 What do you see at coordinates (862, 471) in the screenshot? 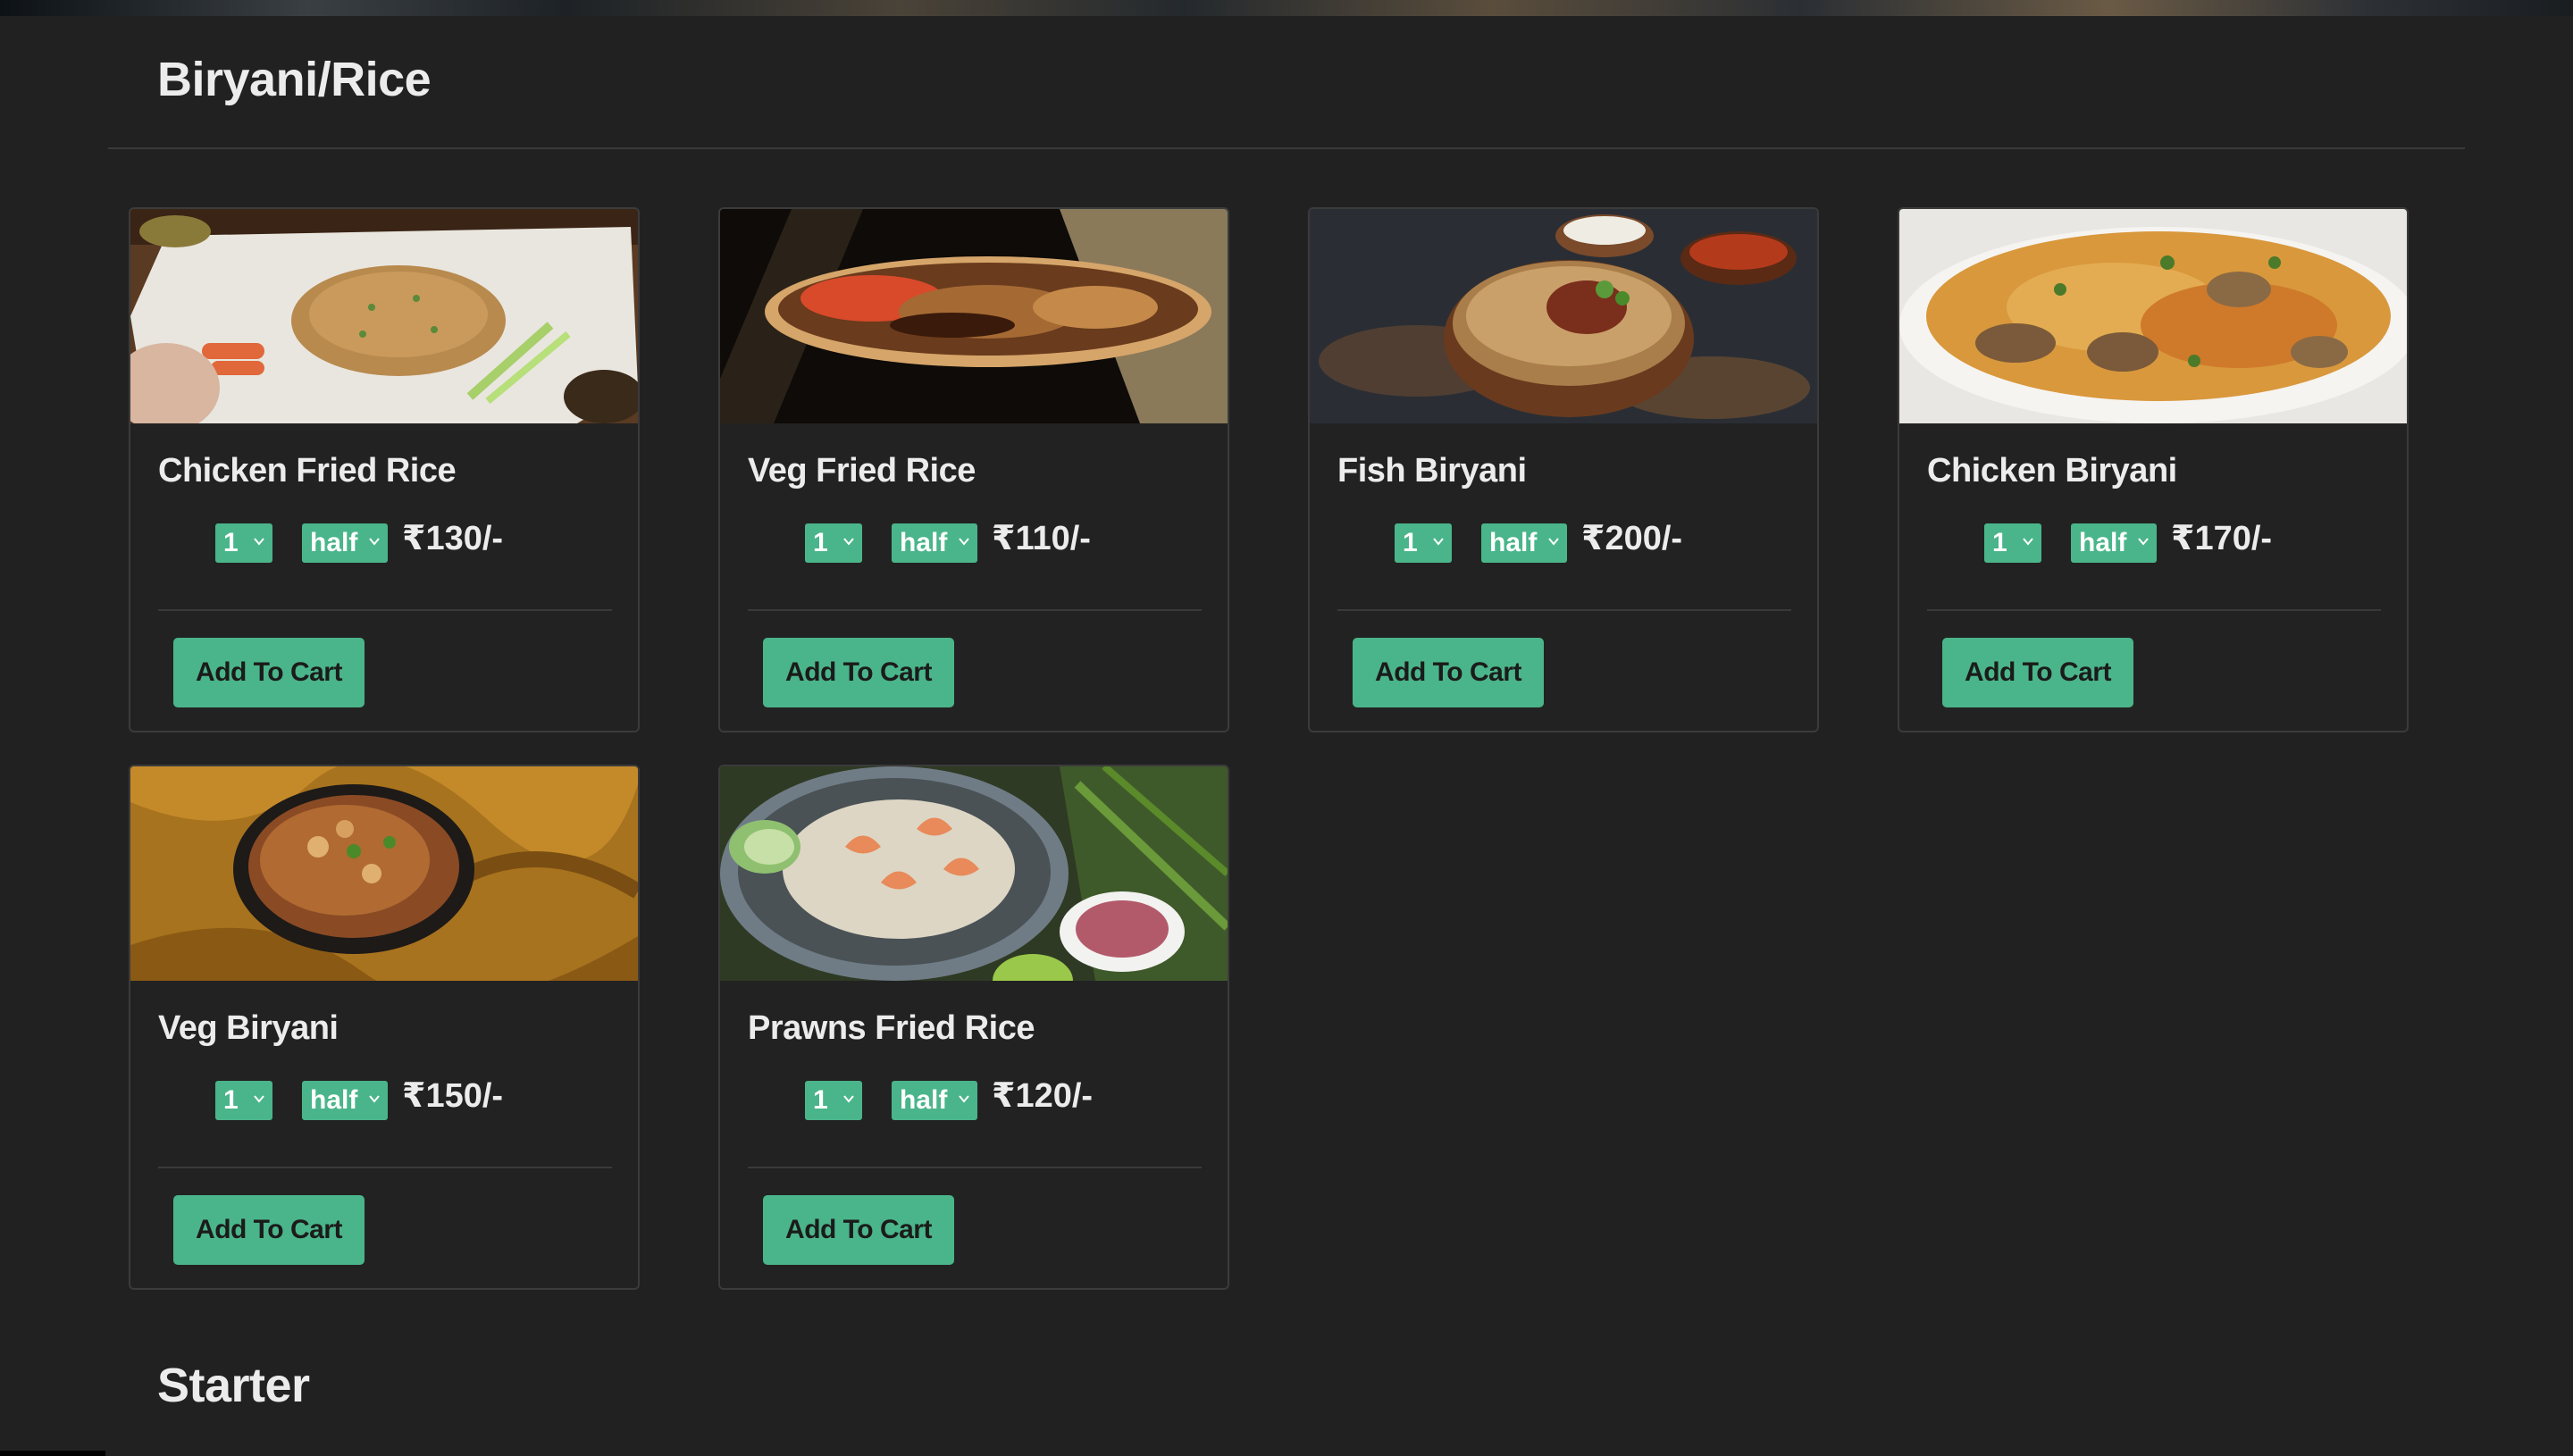
I see `item-name: Veg Fried Rice` at bounding box center [862, 471].